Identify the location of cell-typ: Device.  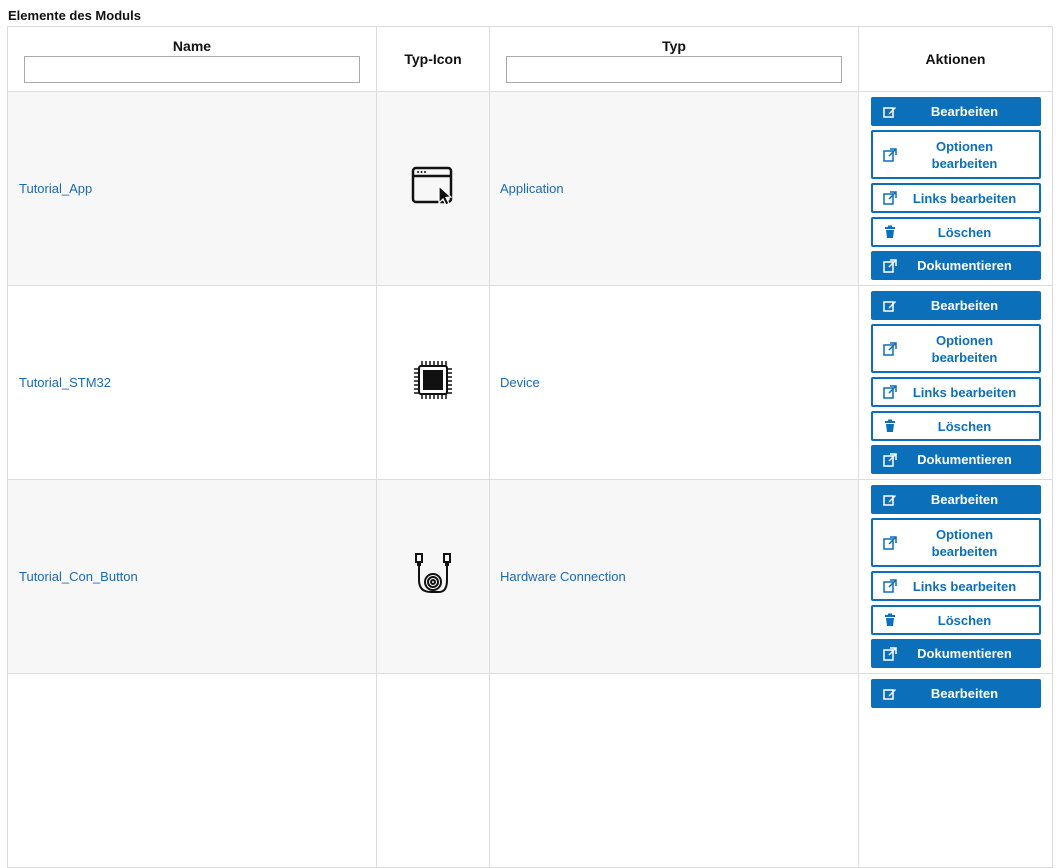
(674, 382).